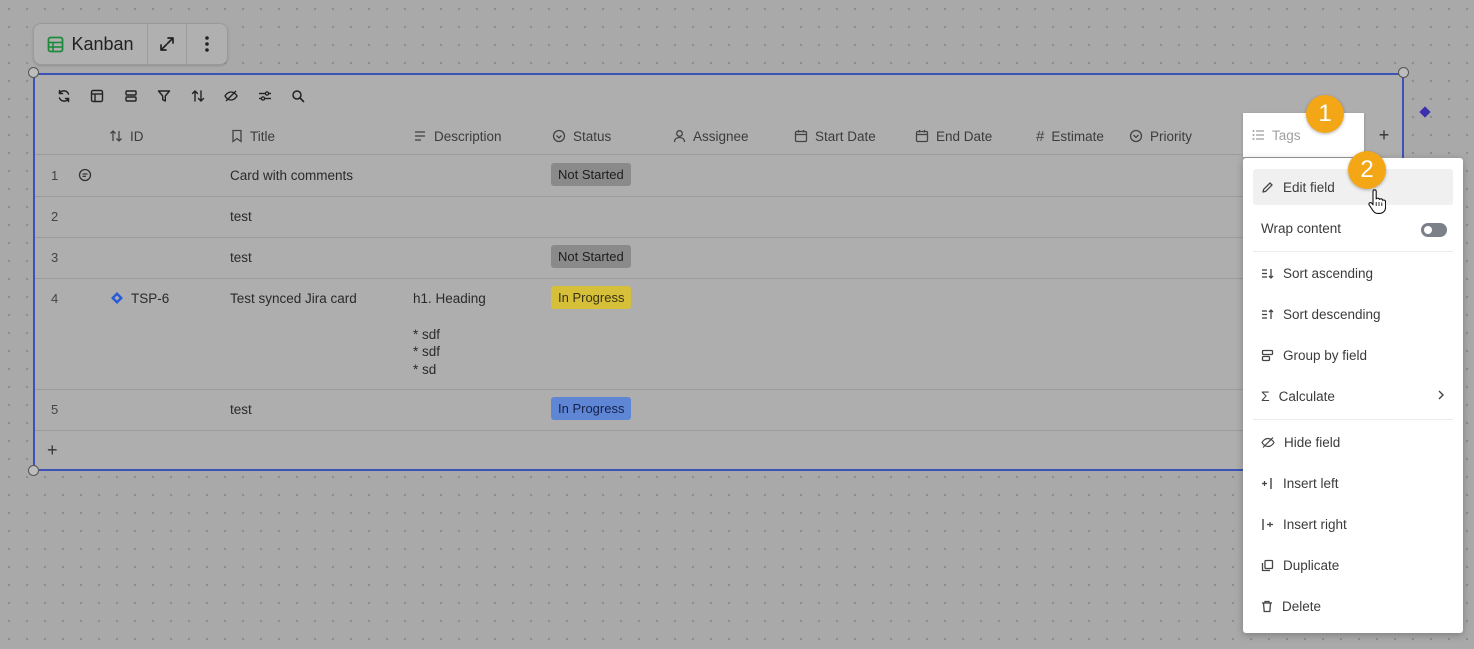 The image size is (1474, 649). I want to click on filter-icon, so click(164, 96).